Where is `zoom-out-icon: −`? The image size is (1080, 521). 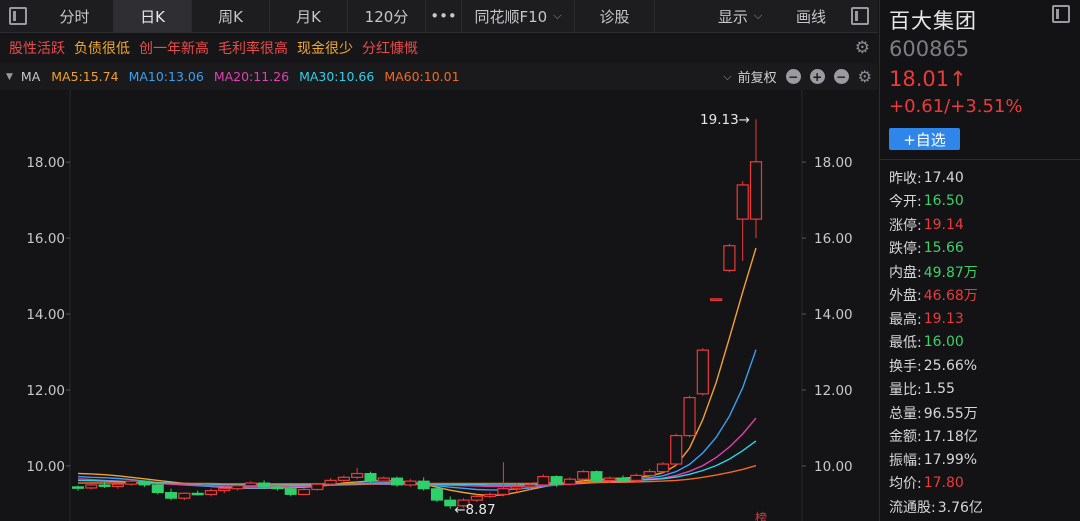 zoom-out-icon: − is located at coordinates (793, 76).